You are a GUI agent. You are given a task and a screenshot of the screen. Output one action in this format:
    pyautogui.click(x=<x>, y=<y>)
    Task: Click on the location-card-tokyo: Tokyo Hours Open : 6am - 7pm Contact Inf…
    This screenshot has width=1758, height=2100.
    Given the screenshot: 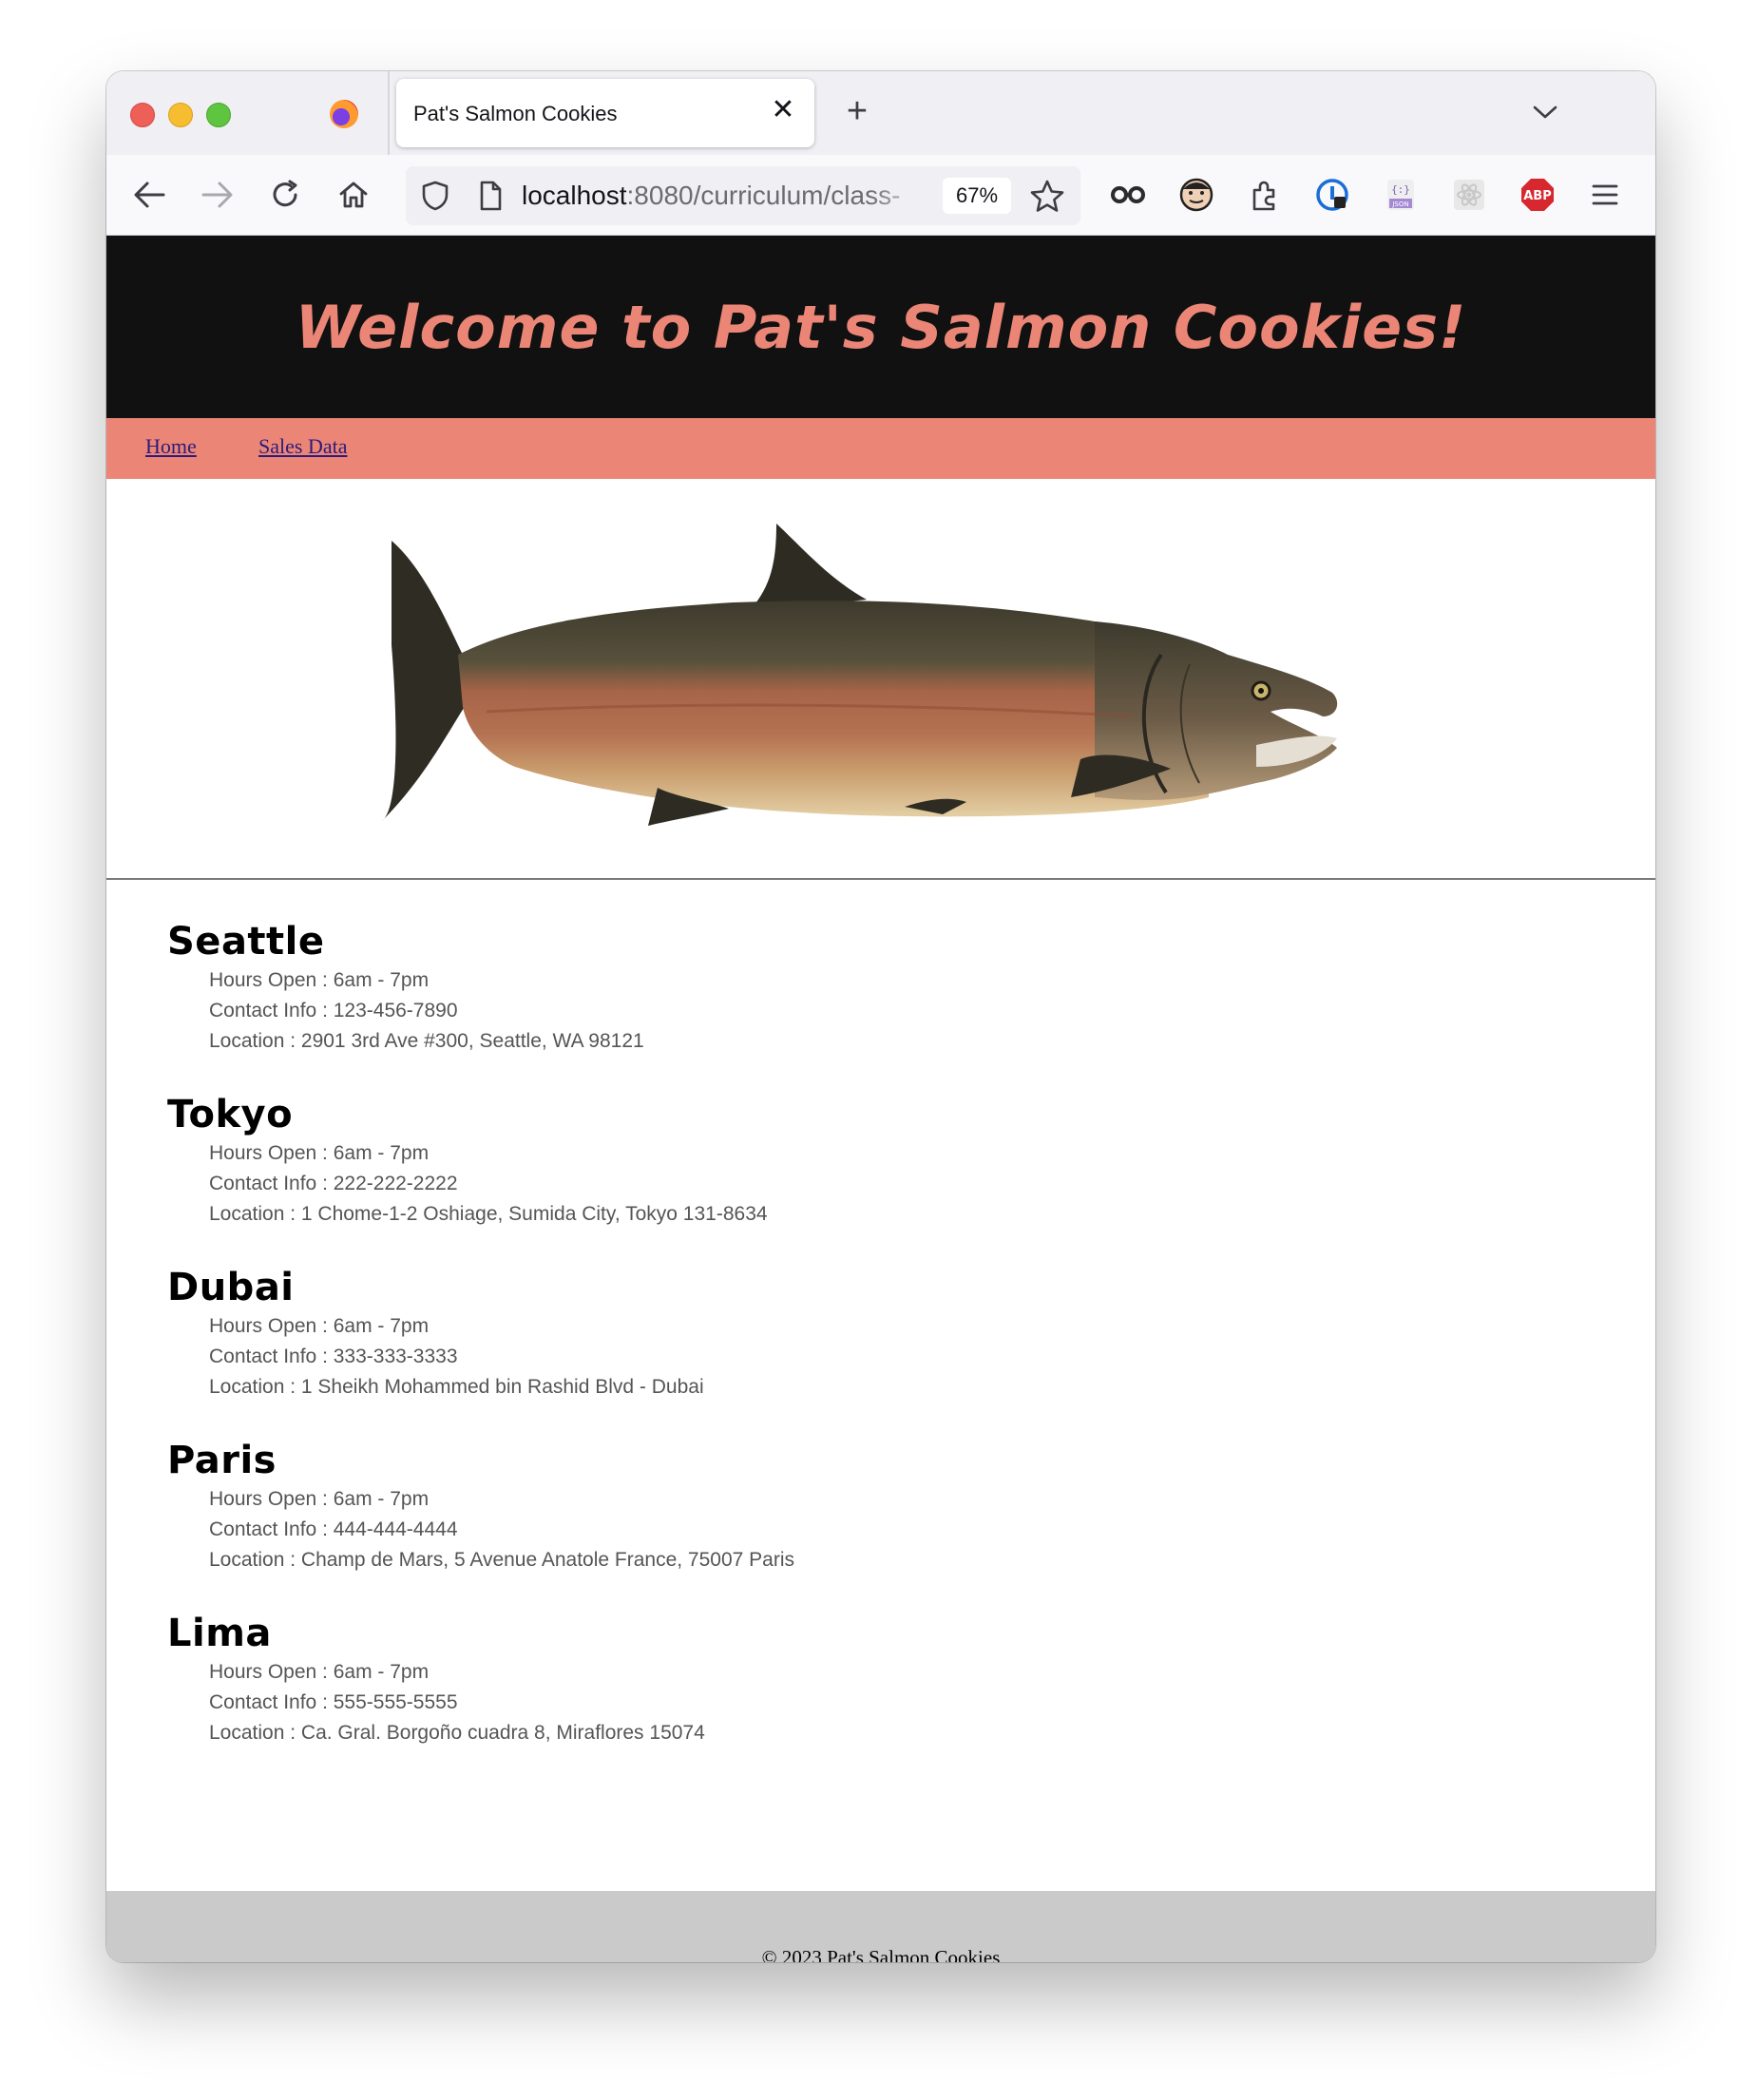 What is the action you would take?
    pyautogui.click(x=832, y=1179)
    